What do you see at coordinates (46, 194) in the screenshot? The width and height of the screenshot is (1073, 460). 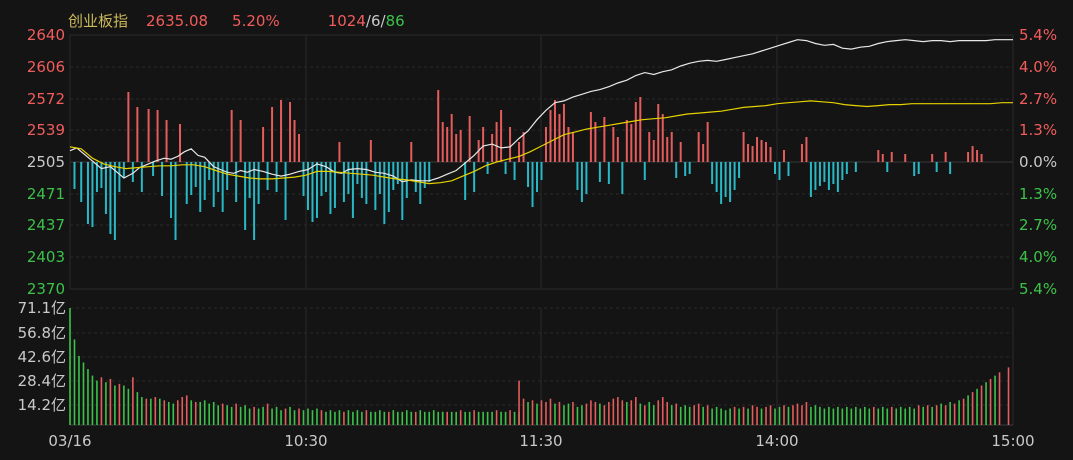 I see `y-tick-label: 2471` at bounding box center [46, 194].